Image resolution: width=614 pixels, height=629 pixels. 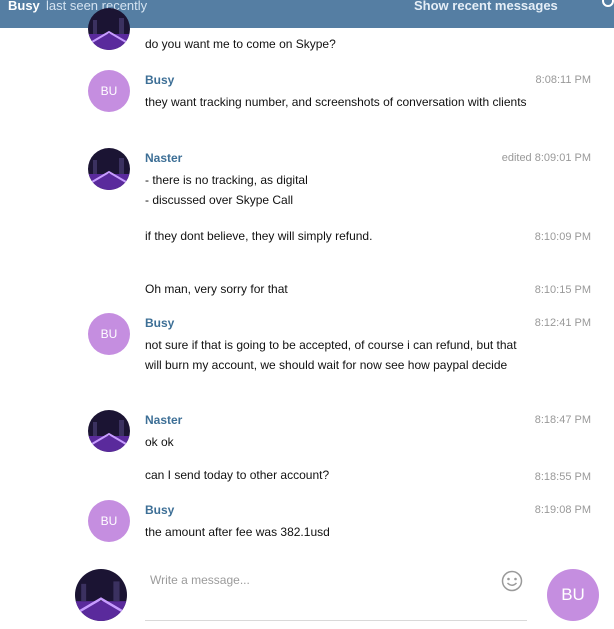 I want to click on send-button: BU, so click(x=573, y=595).